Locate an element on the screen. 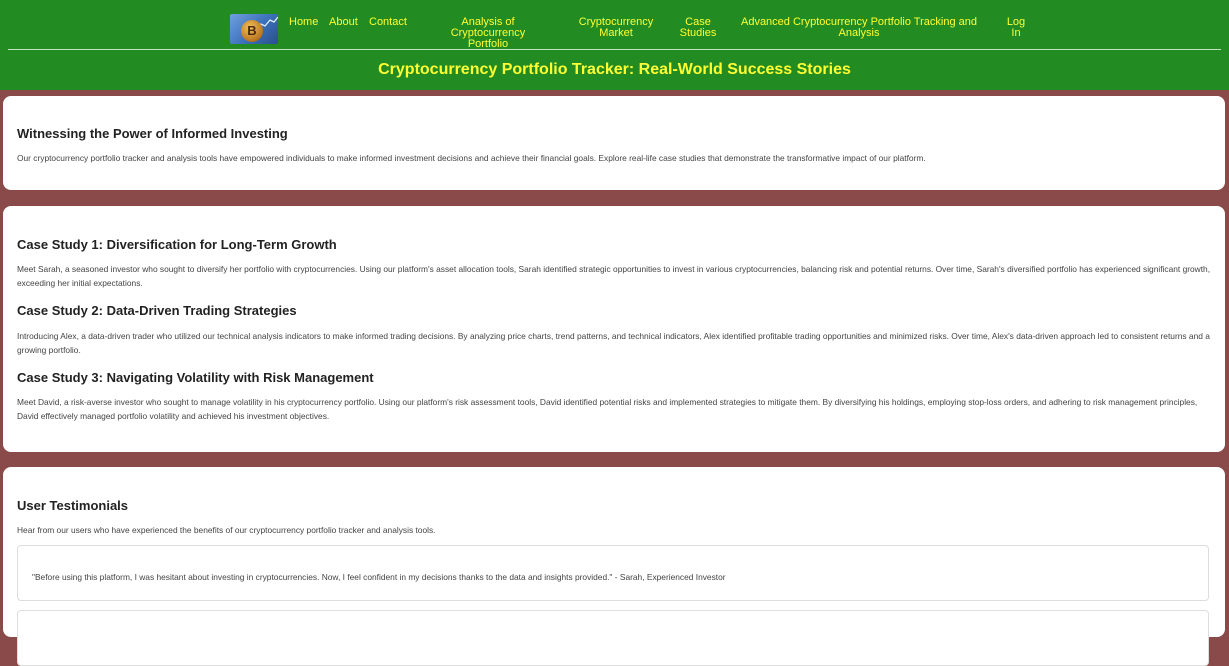 The image size is (1229, 666). testimonial-card-next is located at coordinates (613, 638).